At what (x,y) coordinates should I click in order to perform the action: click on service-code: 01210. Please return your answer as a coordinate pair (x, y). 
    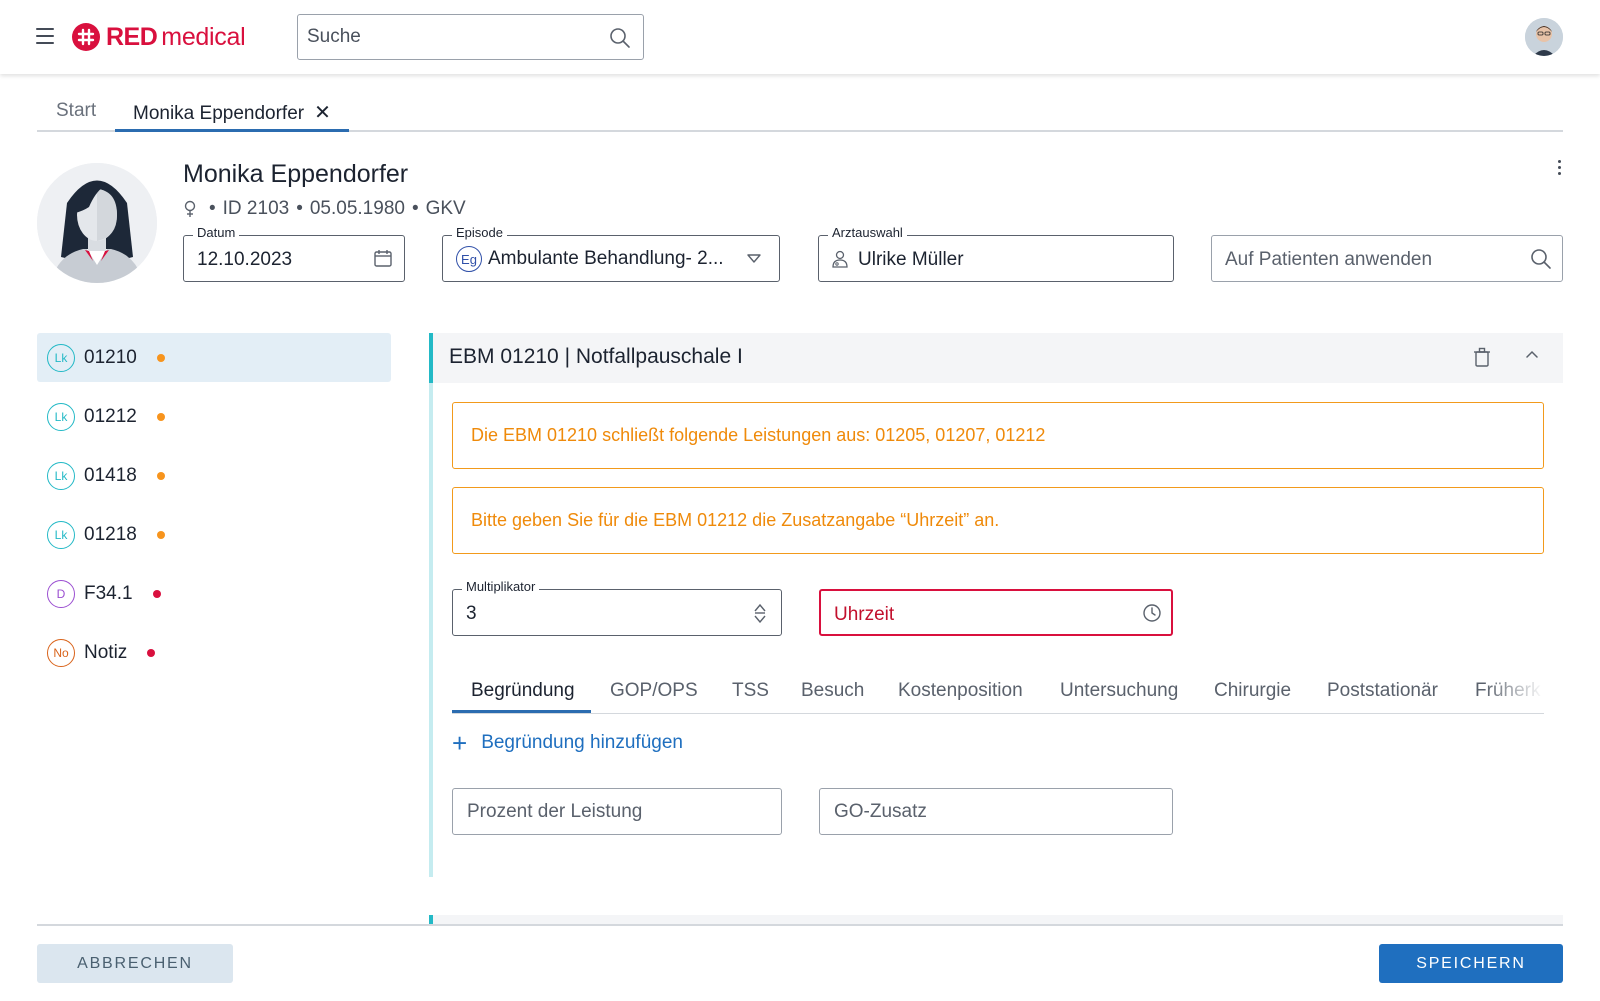
    Looking at the image, I should click on (110, 357).